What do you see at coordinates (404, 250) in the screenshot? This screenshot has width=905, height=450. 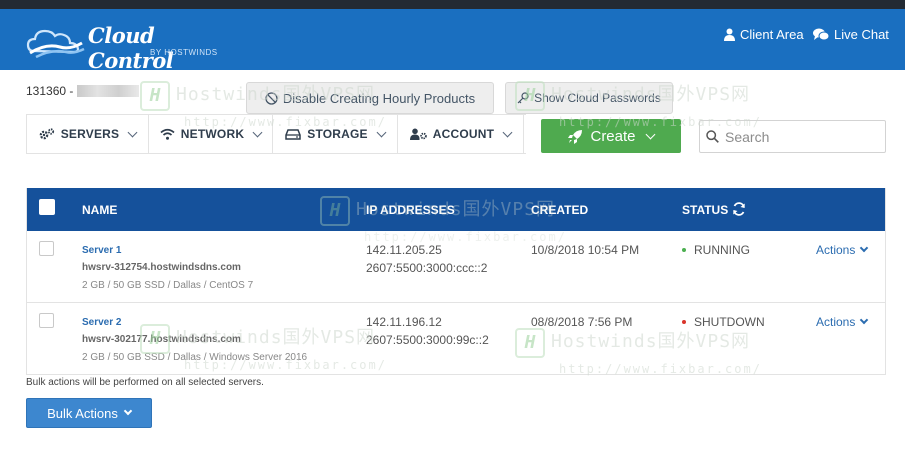 I see `ipv4-address: 142.11.205.25` at bounding box center [404, 250].